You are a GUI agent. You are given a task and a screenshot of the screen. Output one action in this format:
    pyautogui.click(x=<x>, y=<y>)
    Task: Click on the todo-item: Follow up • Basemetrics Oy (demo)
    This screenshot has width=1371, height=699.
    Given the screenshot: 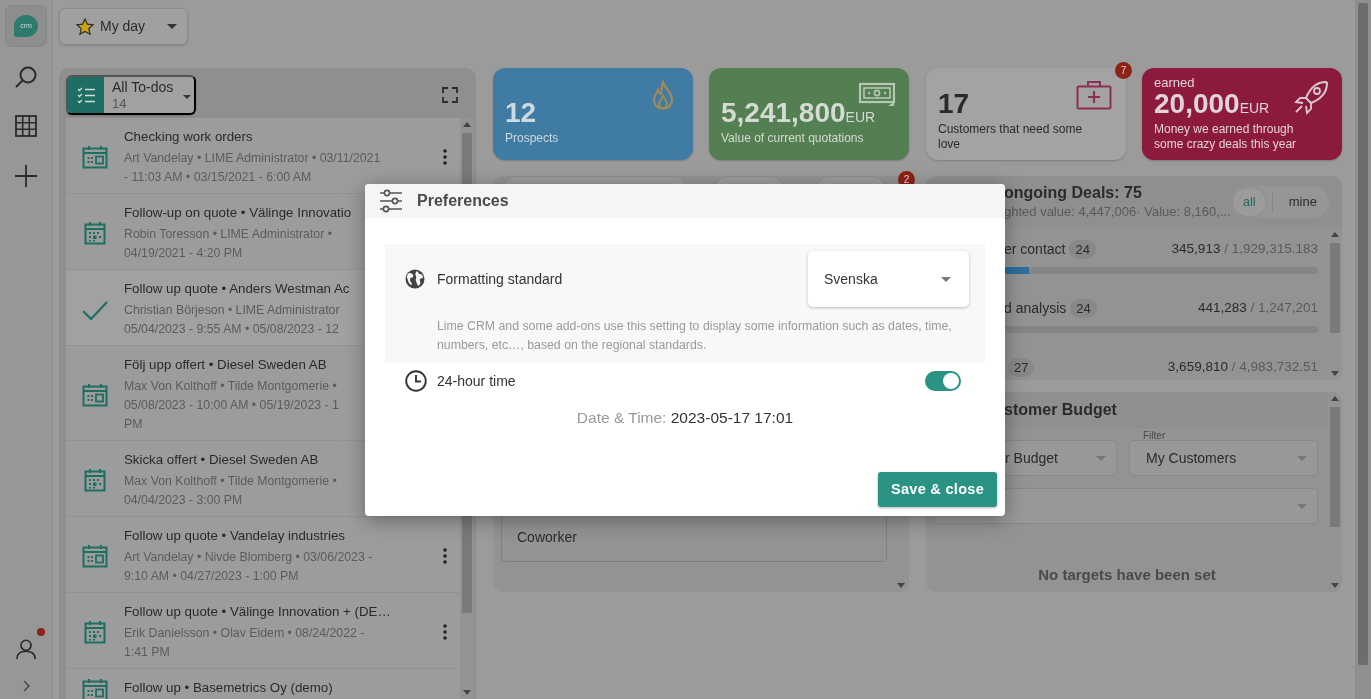 What is the action you would take?
    pyautogui.click(x=263, y=684)
    